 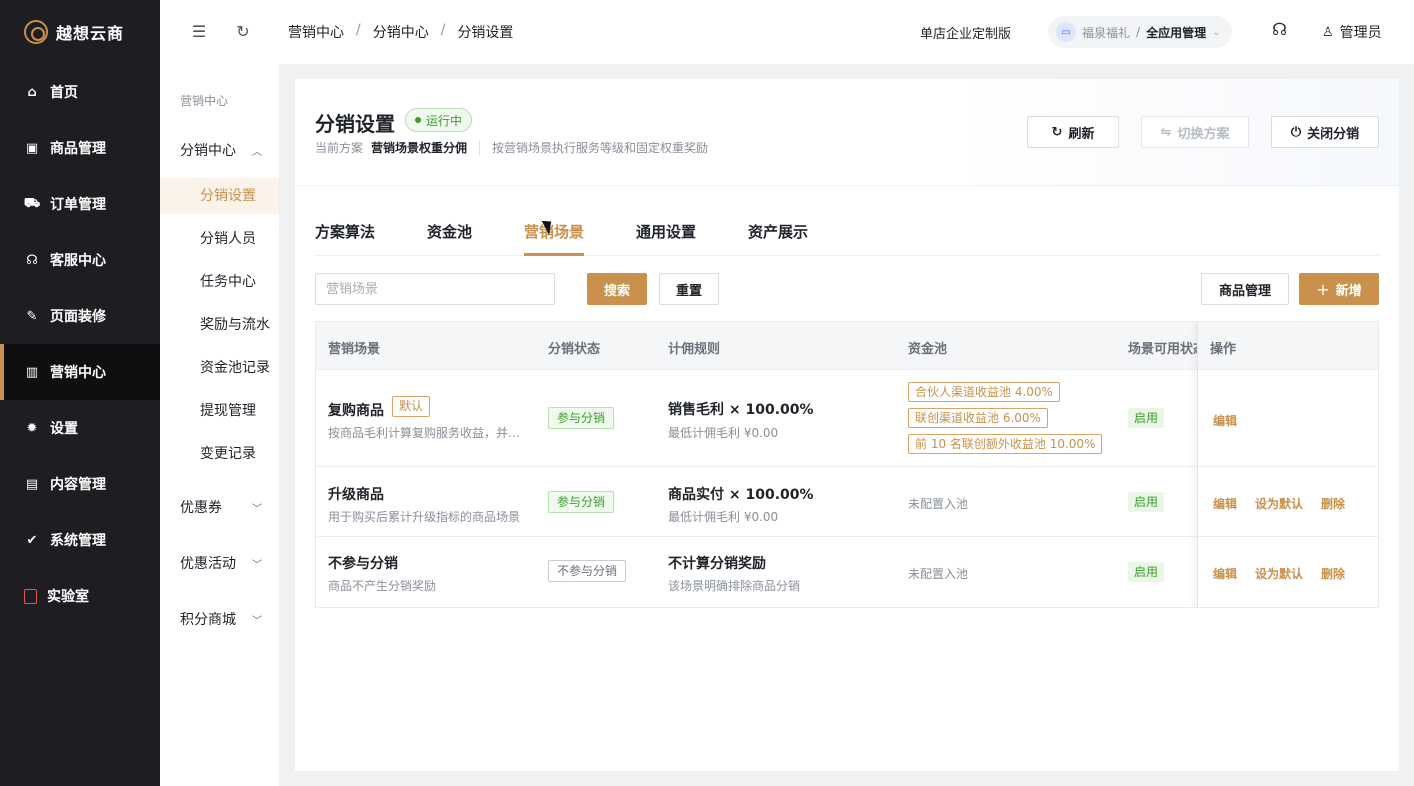 What do you see at coordinates (1325, 132) in the screenshot?
I see `close-distribution-button: ⏻ 关闭分销` at bounding box center [1325, 132].